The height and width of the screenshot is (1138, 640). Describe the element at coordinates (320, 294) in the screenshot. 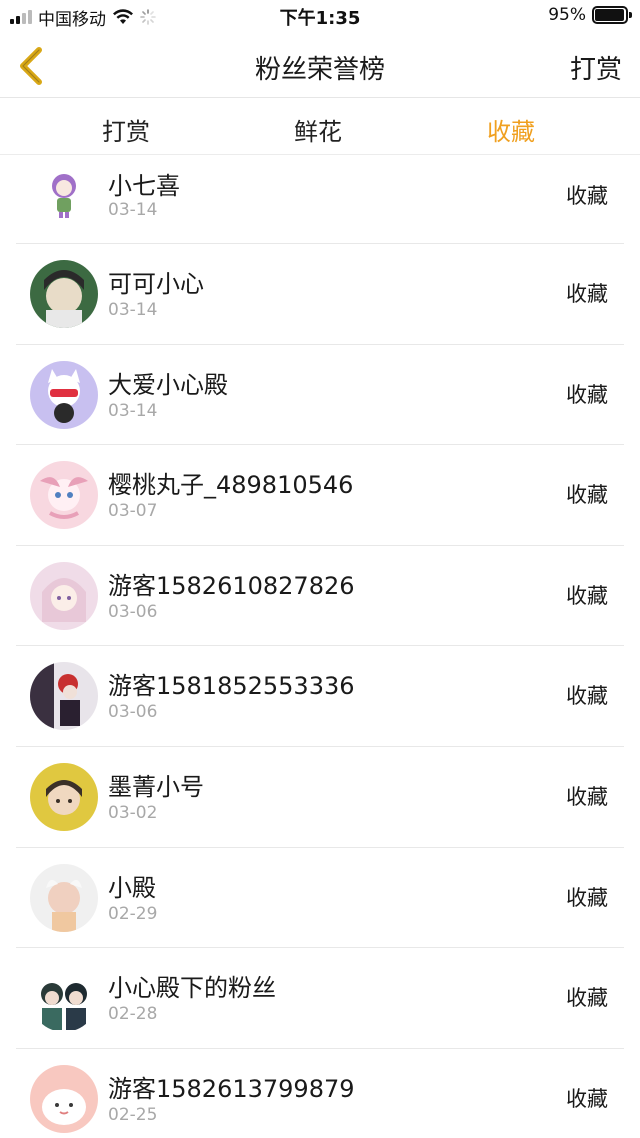

I see `list-item: 可可小心 03-14 收藏` at that location.